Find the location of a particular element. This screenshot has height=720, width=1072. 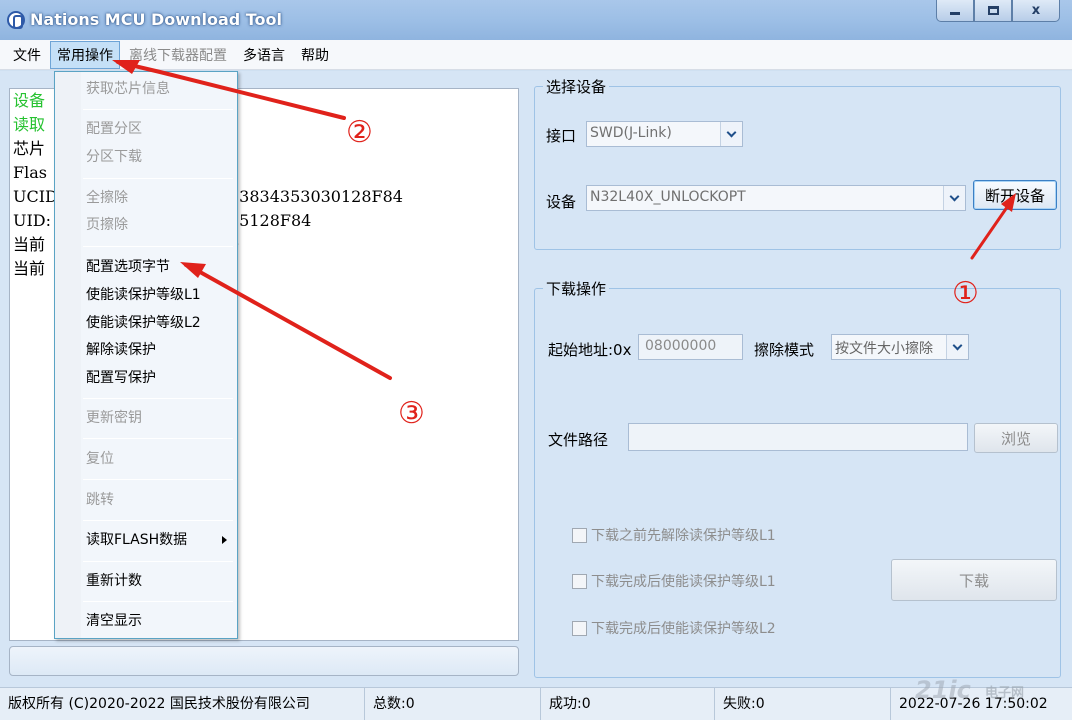

close-icon: x is located at coordinates (1036, 10).